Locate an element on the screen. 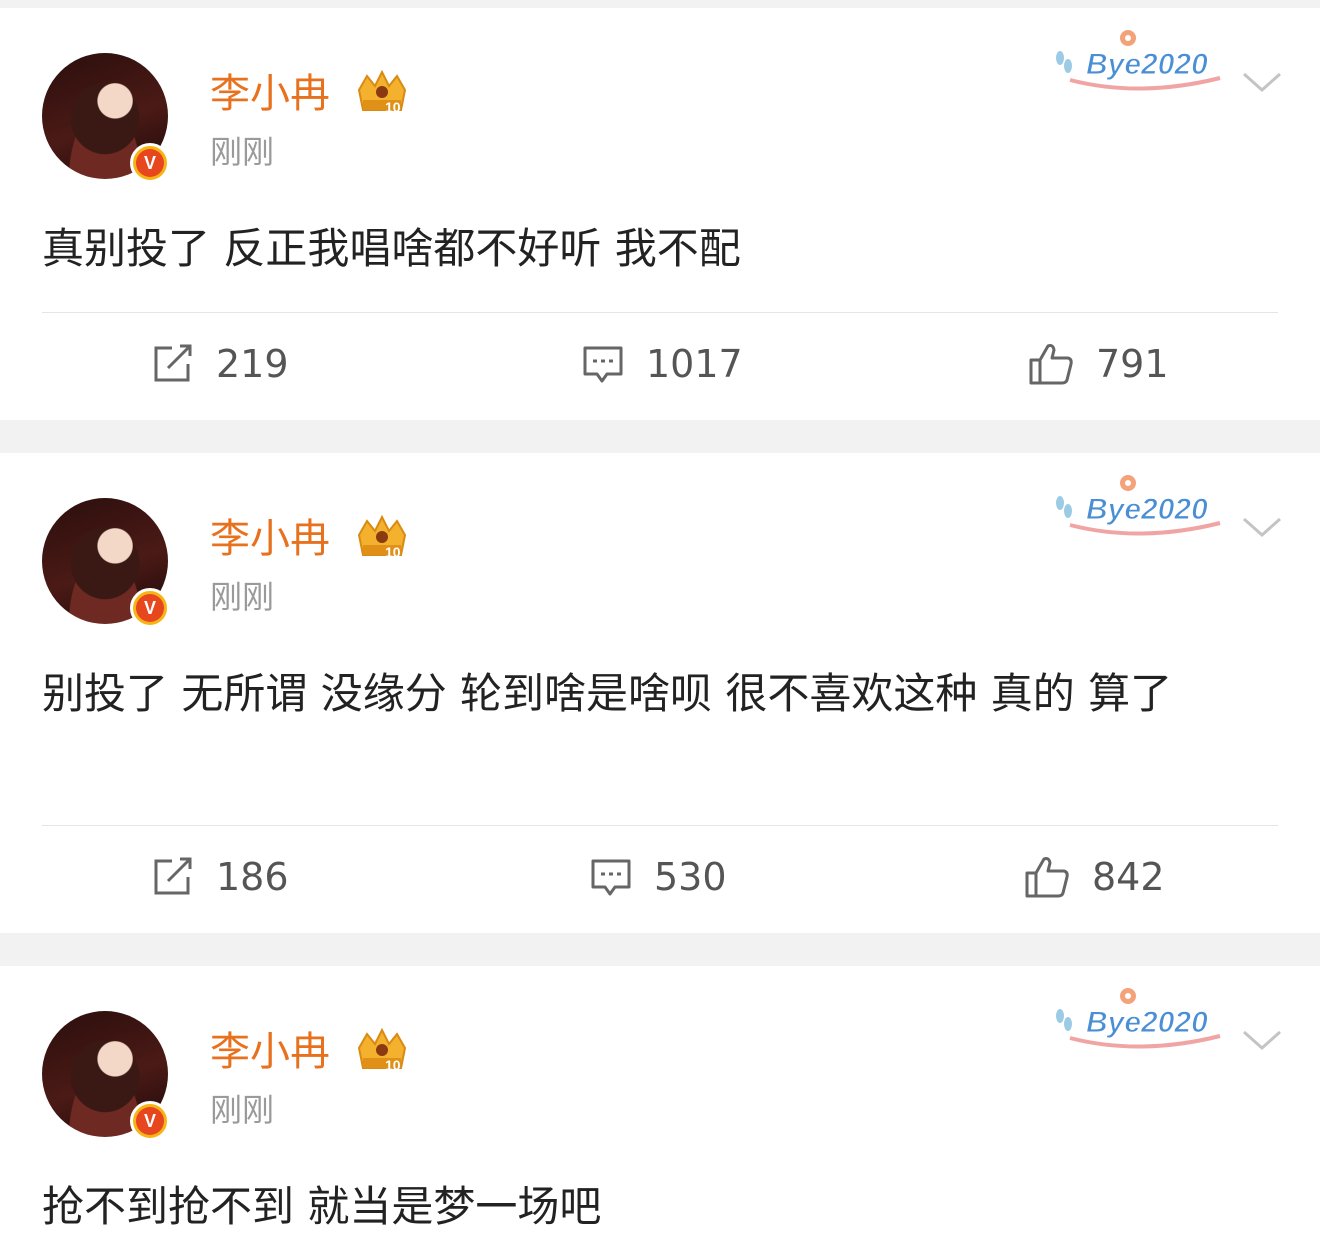 The width and height of the screenshot is (1320, 1260). comment-button: 530 is located at coordinates (658, 877).